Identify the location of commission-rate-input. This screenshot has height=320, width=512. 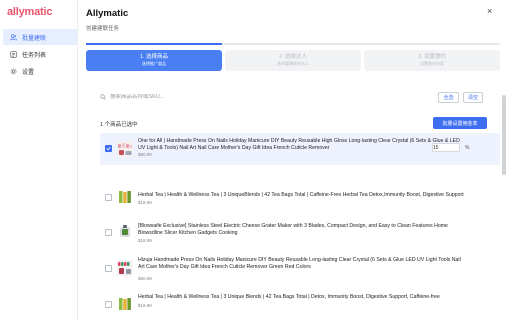
(446, 147).